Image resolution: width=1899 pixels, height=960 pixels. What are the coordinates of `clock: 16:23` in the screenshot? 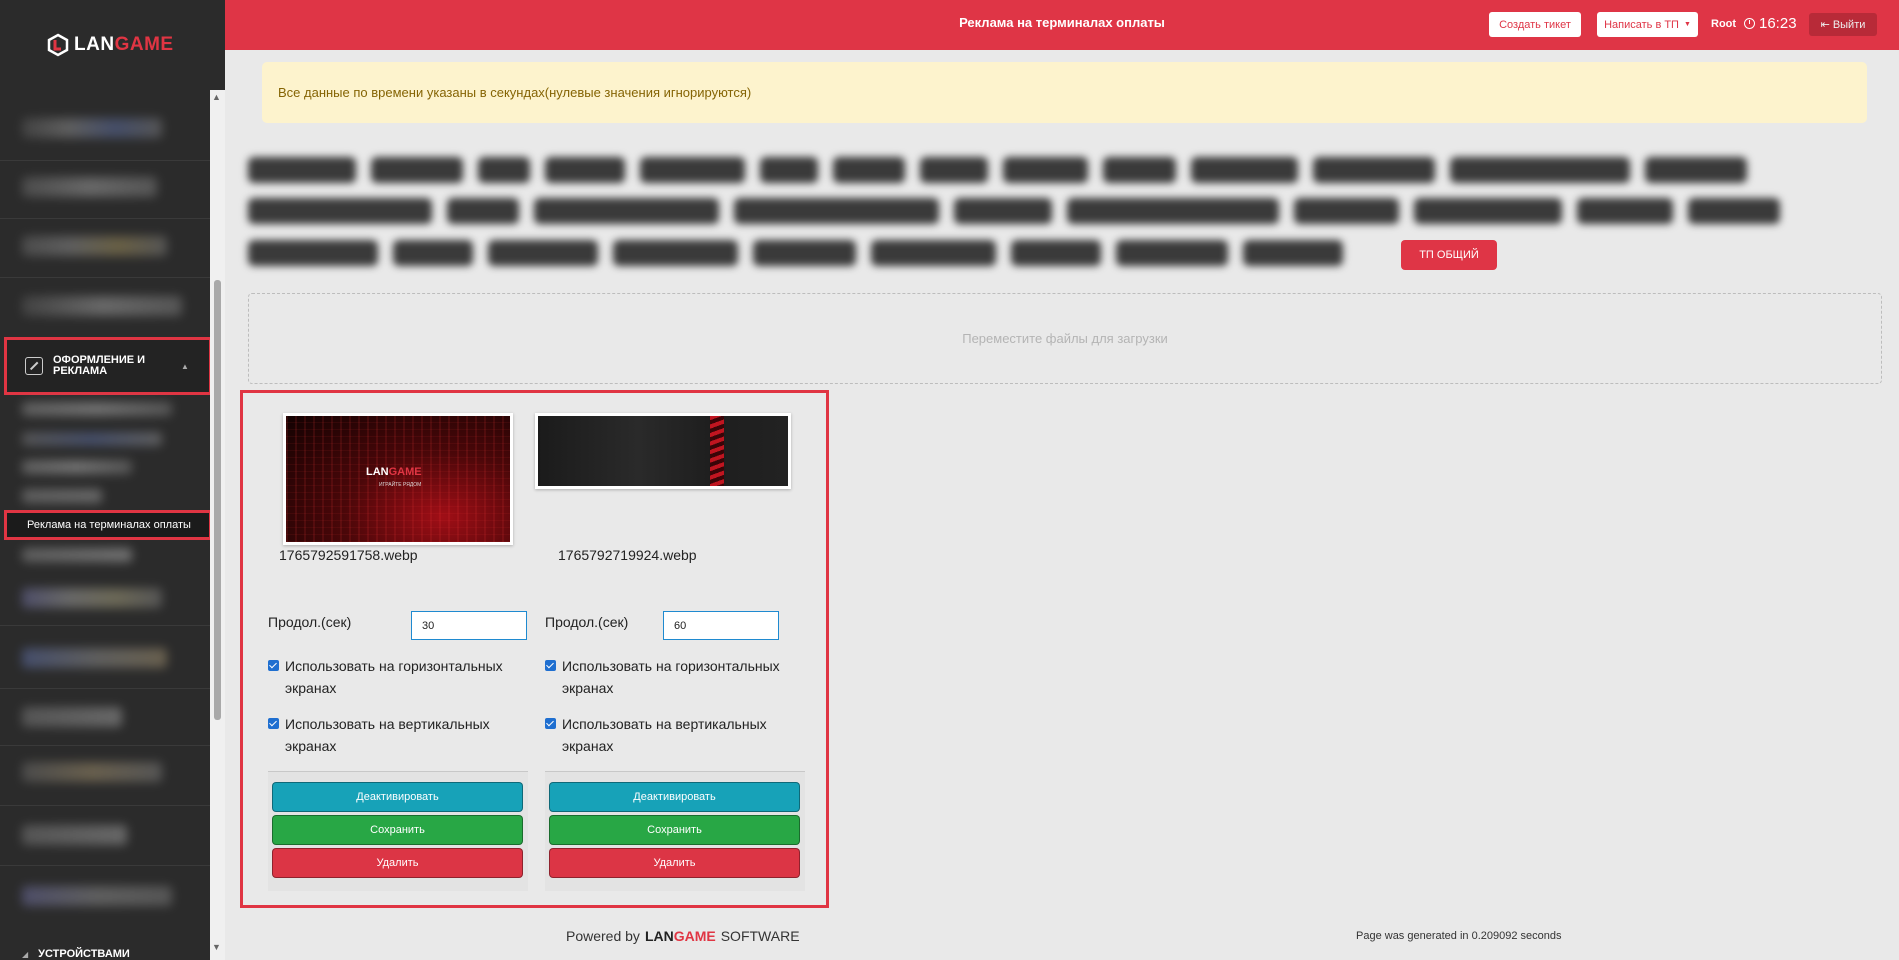 It's located at (1770, 23).